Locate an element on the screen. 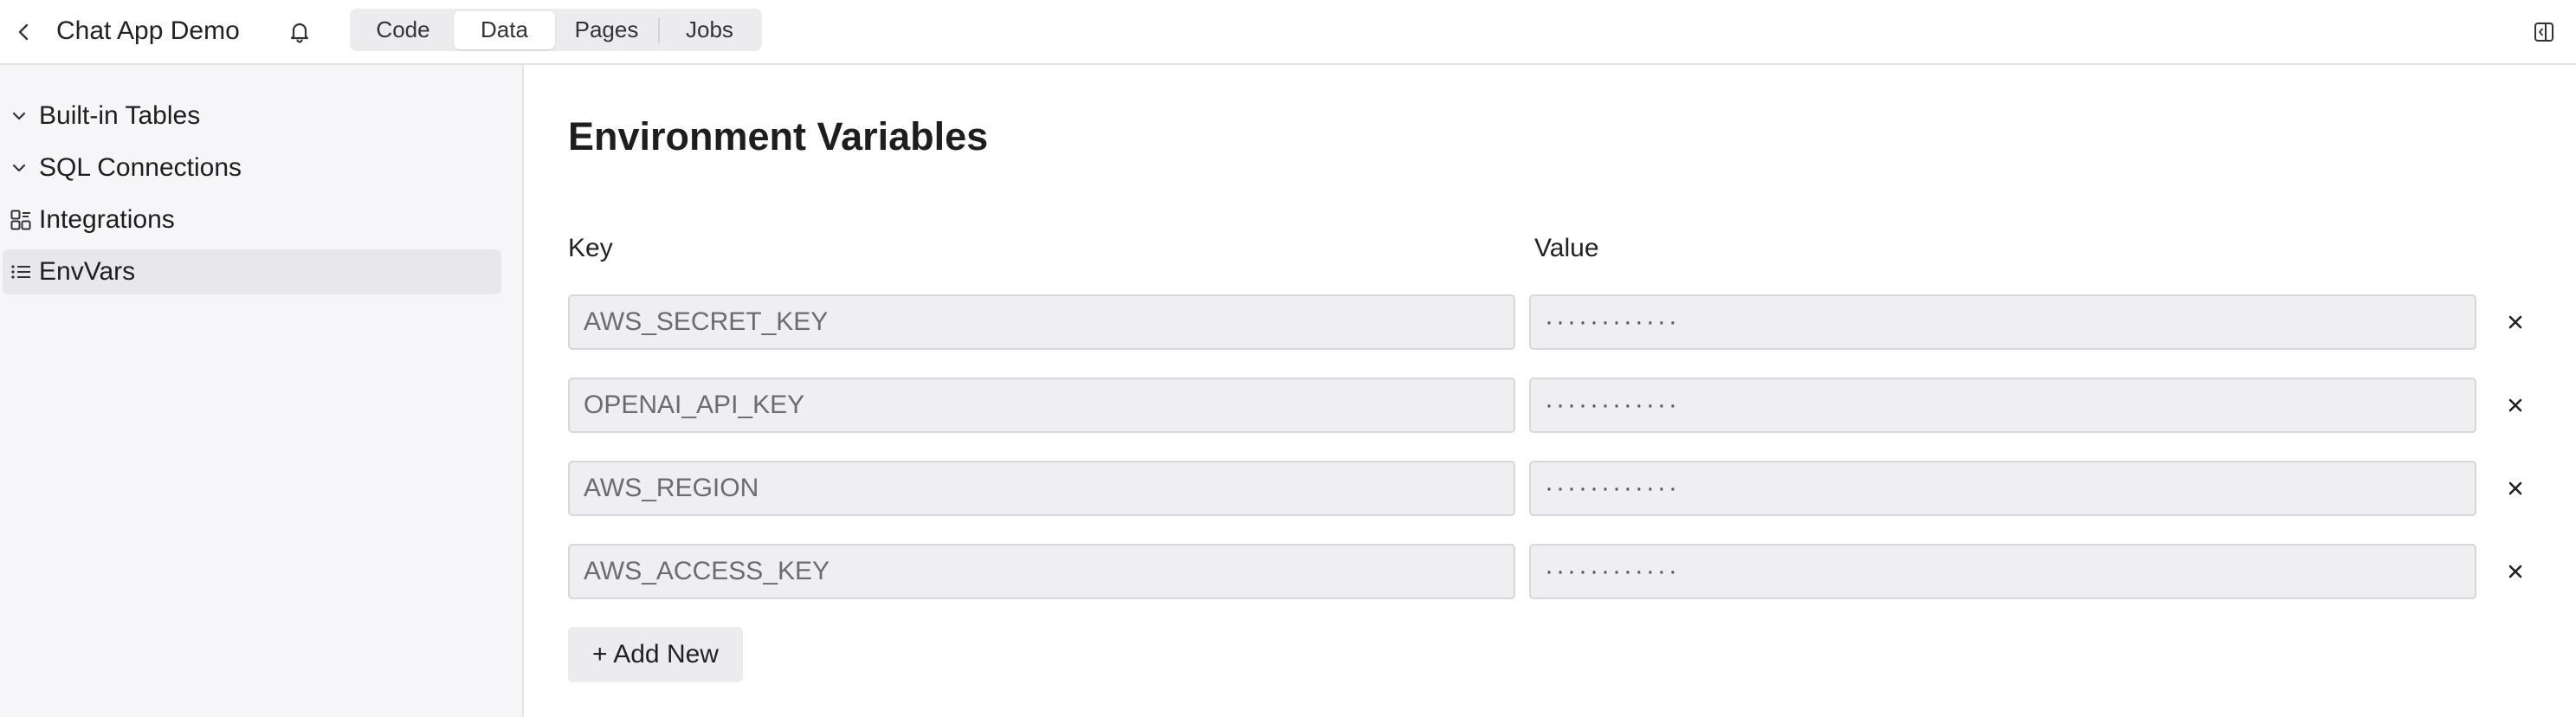  top-bar: Chat App Demo Code Data Pages Jobs is located at coordinates (1288, 32).